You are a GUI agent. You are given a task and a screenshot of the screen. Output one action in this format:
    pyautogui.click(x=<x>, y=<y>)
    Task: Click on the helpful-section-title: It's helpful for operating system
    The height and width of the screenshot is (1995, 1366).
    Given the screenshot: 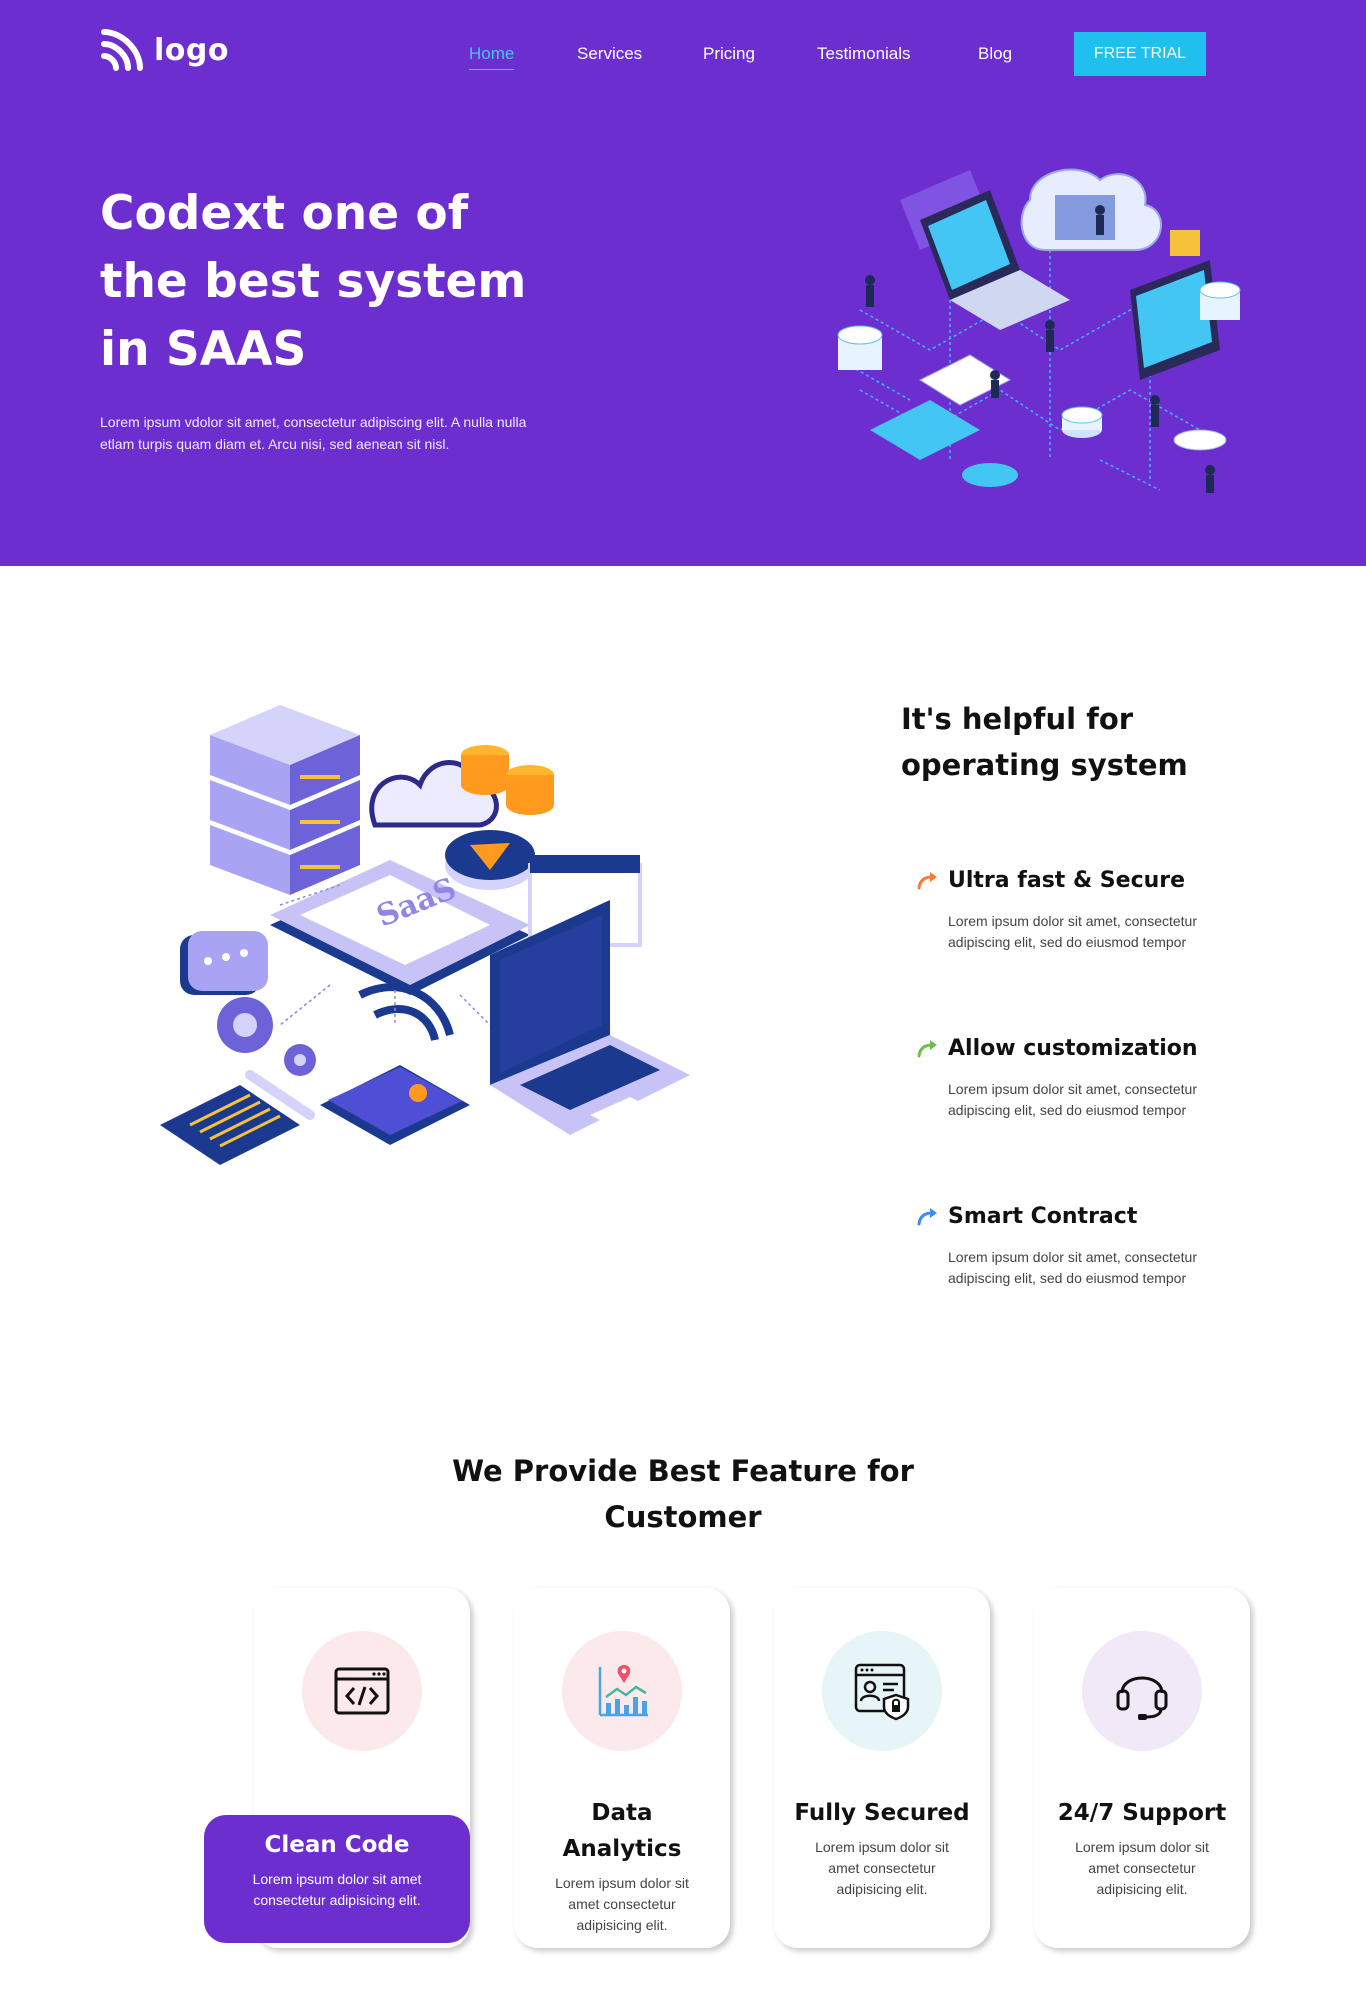 What is the action you would take?
    pyautogui.click(x=1044, y=742)
    